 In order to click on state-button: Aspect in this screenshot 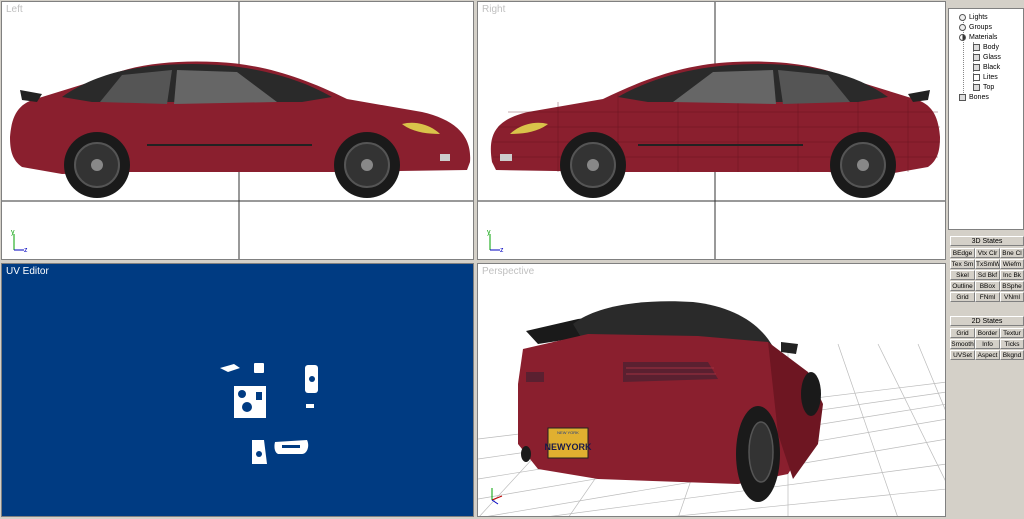, I will do `click(987, 355)`.